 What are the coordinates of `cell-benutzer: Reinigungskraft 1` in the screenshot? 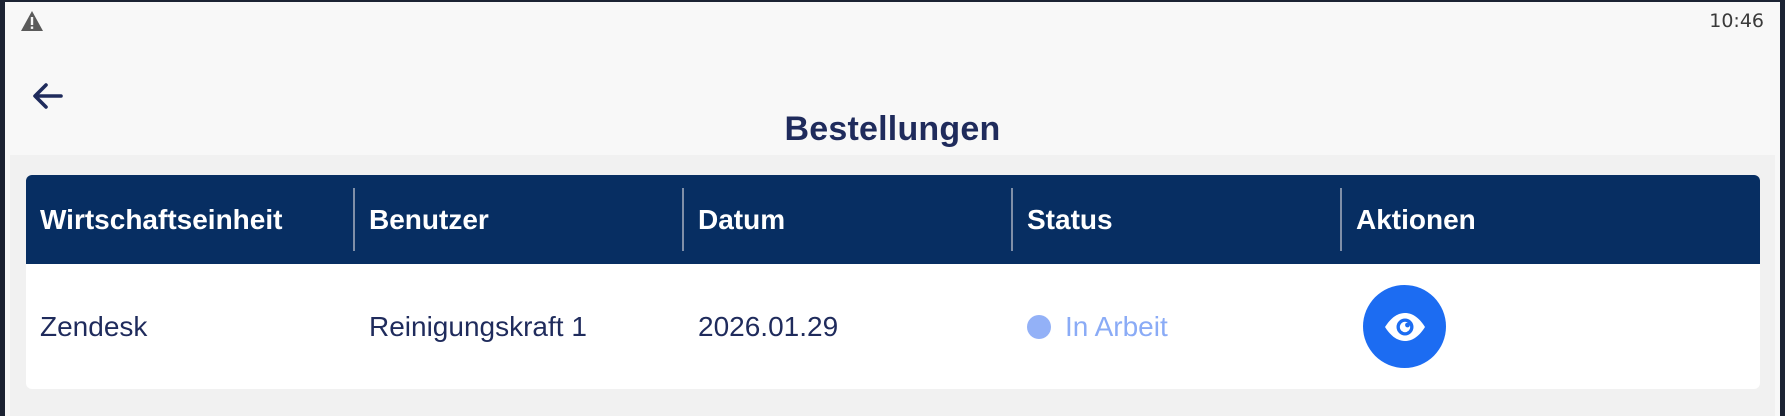 It's located at (478, 326).